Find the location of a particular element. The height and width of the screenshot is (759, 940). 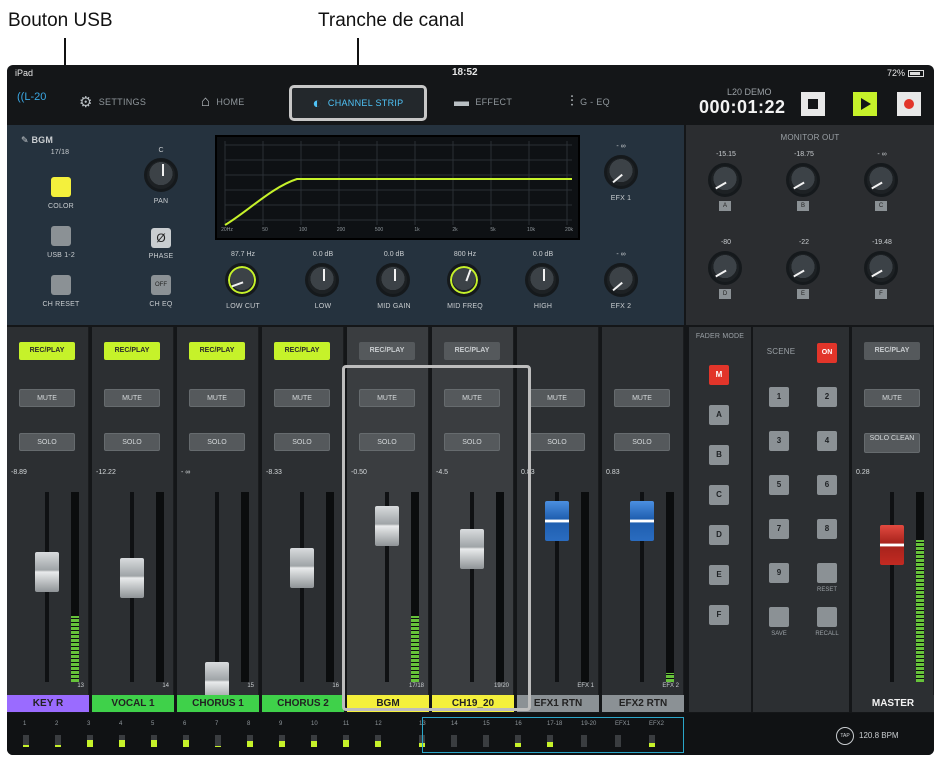

scene-6-button: 6 is located at coordinates (827, 485).